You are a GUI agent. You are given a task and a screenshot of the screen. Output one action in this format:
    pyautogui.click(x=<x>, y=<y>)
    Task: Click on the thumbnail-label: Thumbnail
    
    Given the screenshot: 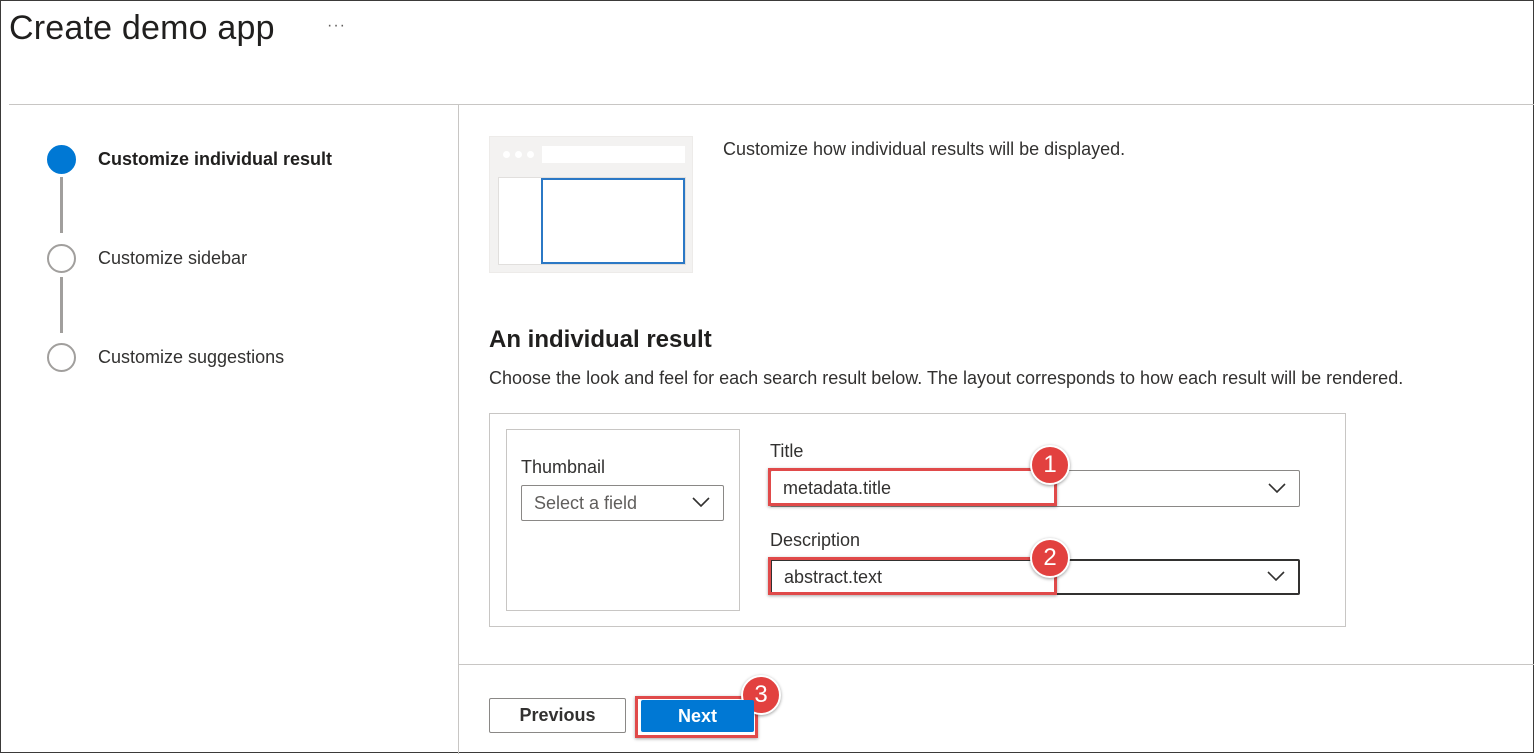 What is the action you would take?
    pyautogui.click(x=563, y=467)
    